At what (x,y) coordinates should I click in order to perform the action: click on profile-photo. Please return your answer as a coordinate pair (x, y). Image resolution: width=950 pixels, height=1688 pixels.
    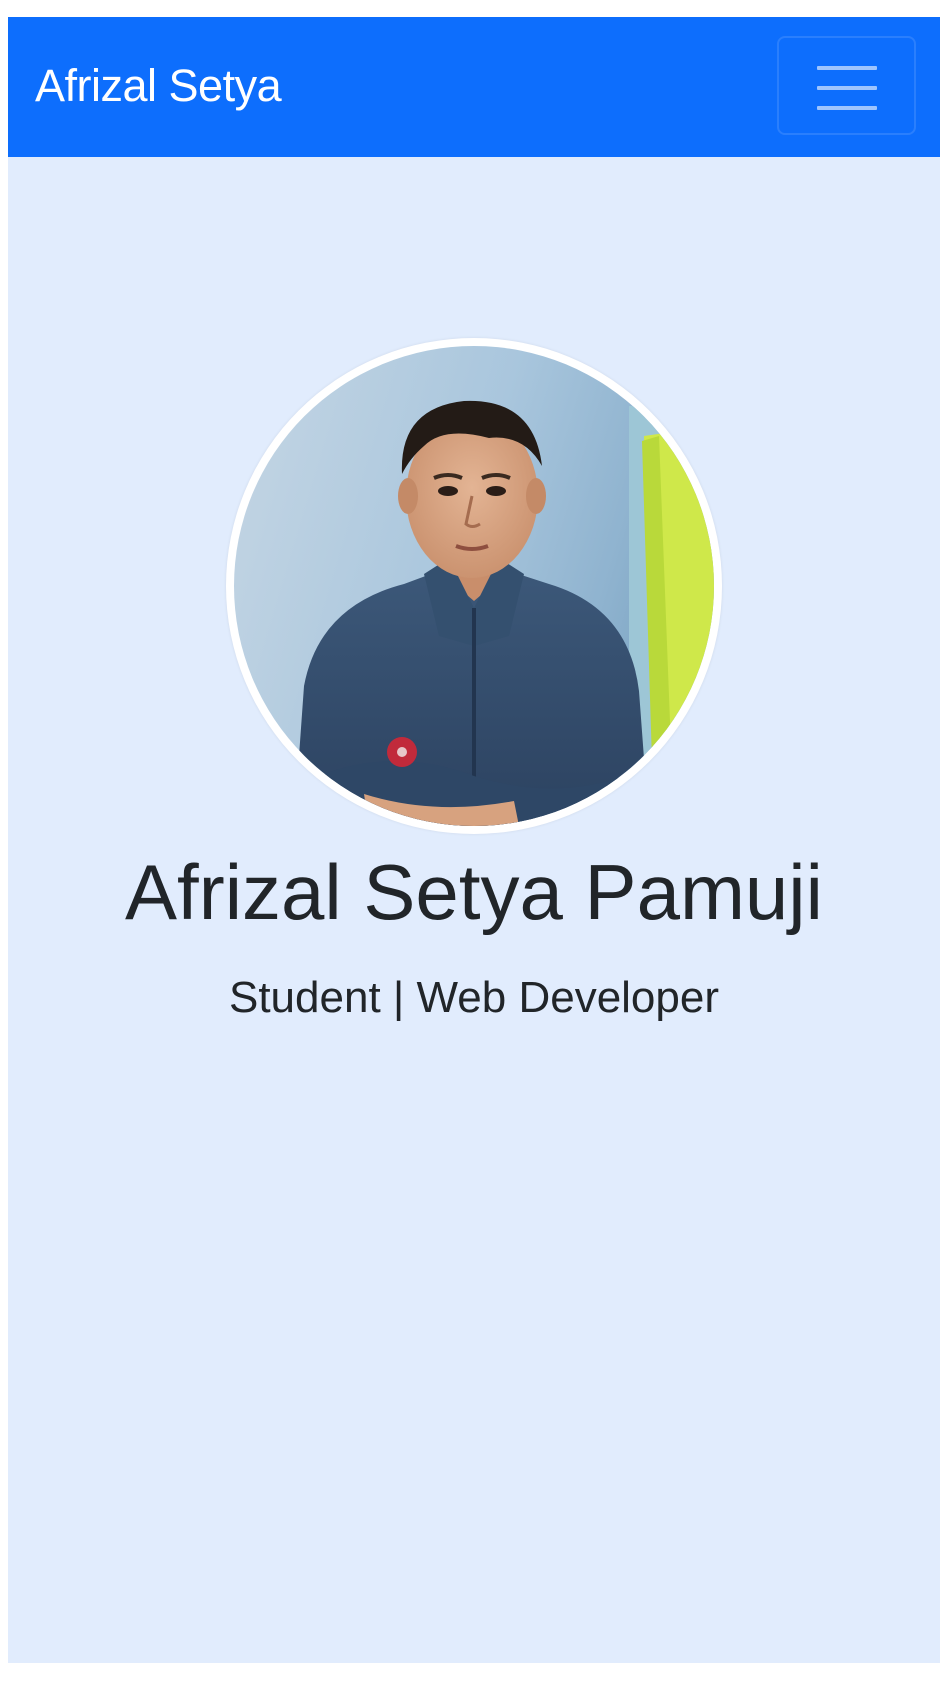
    Looking at the image, I should click on (474, 586).